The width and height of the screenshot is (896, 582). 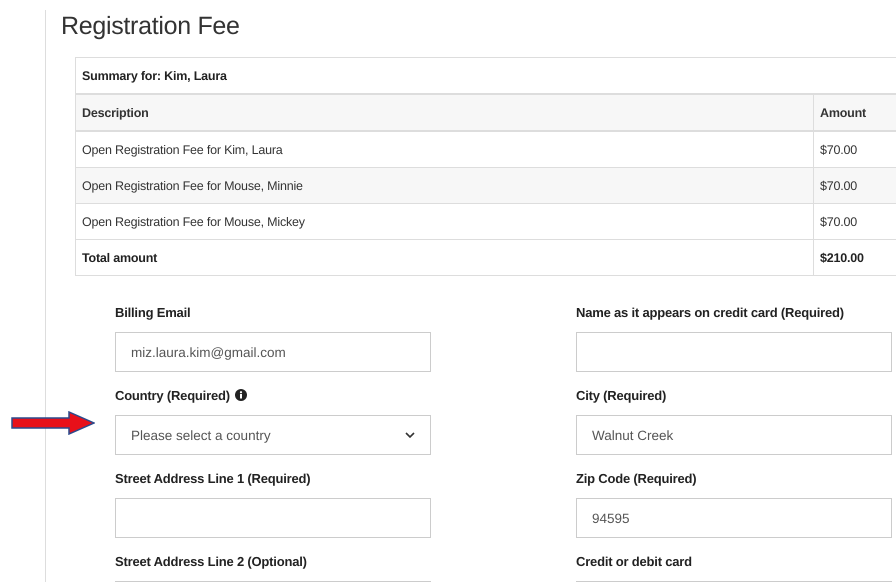 What do you see at coordinates (212, 478) in the screenshot?
I see `field-label: Street Address Line 1 (Required)` at bounding box center [212, 478].